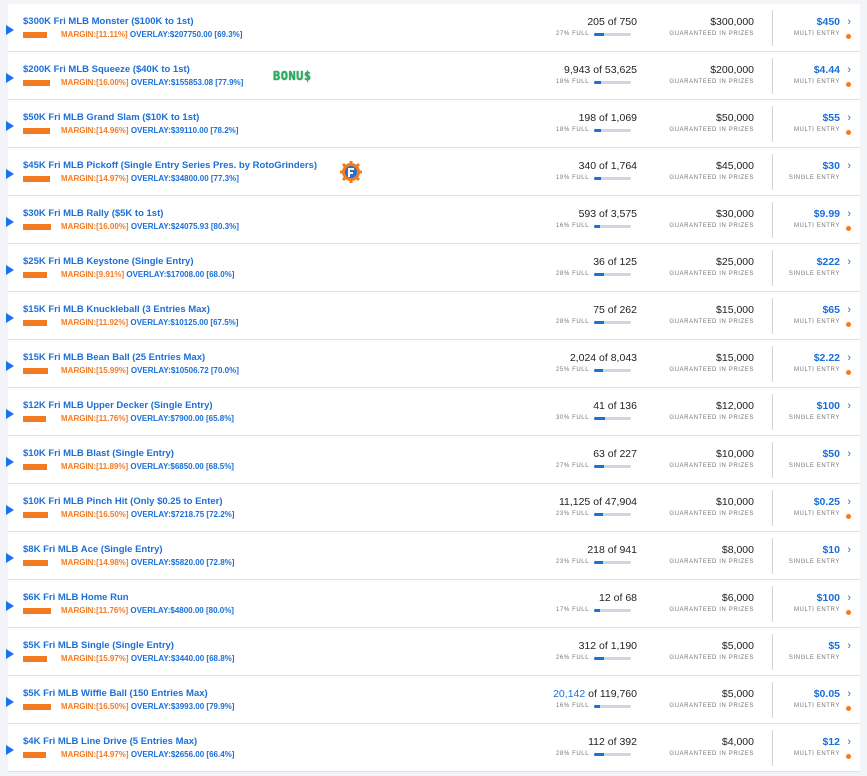  Describe the element at coordinates (615, 70) in the screenshot. I see `entries-total: of 53,625` at that location.